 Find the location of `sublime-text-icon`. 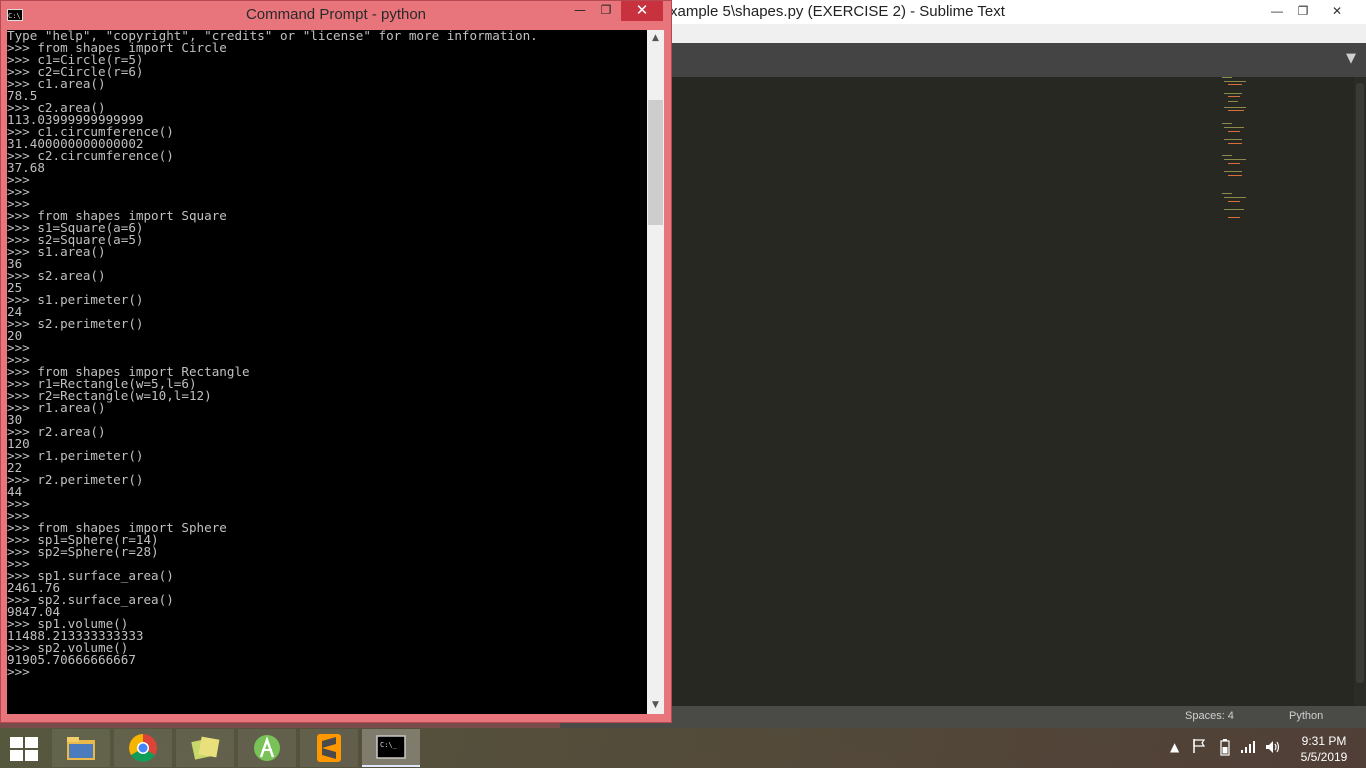

sublime-text-icon is located at coordinates (329, 748).